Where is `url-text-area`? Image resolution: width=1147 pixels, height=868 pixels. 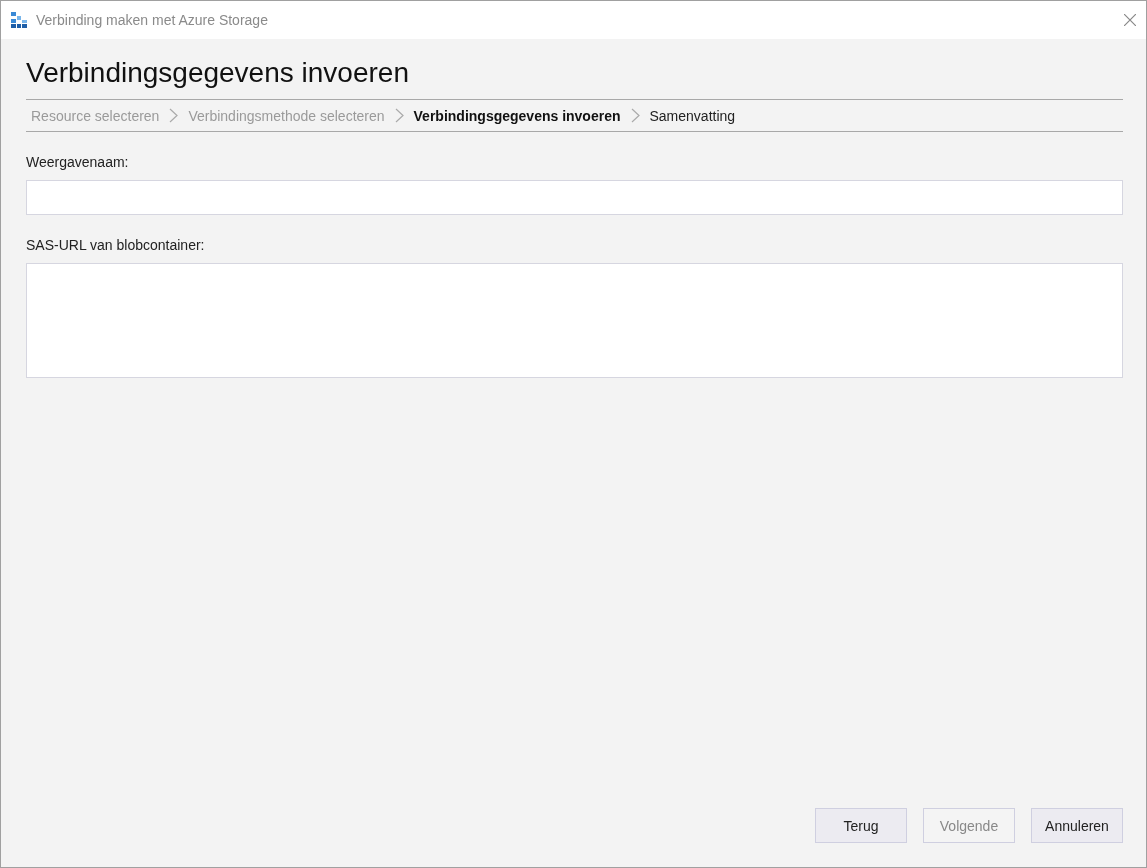 url-text-area is located at coordinates (574, 320).